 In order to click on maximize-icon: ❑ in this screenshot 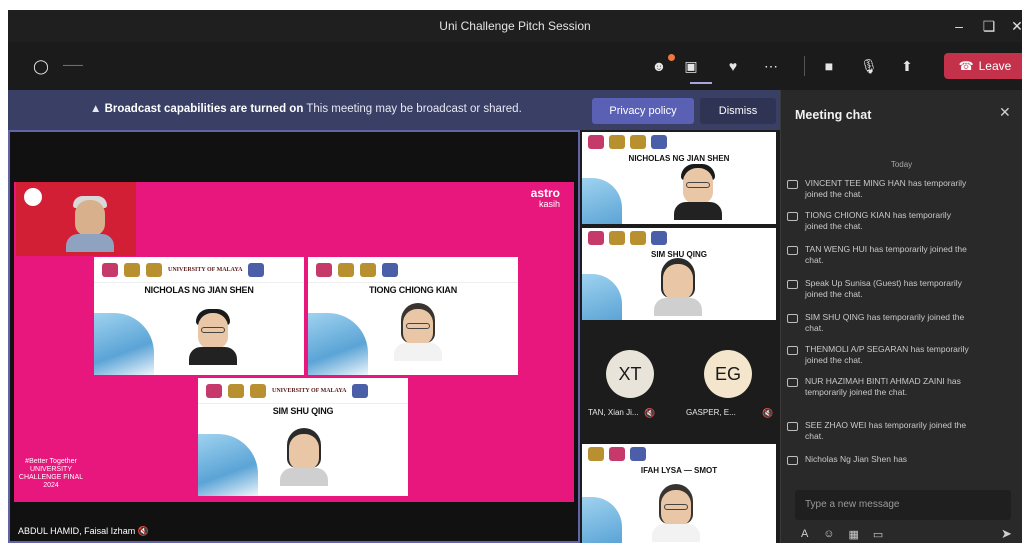, I will do `click(989, 26)`.